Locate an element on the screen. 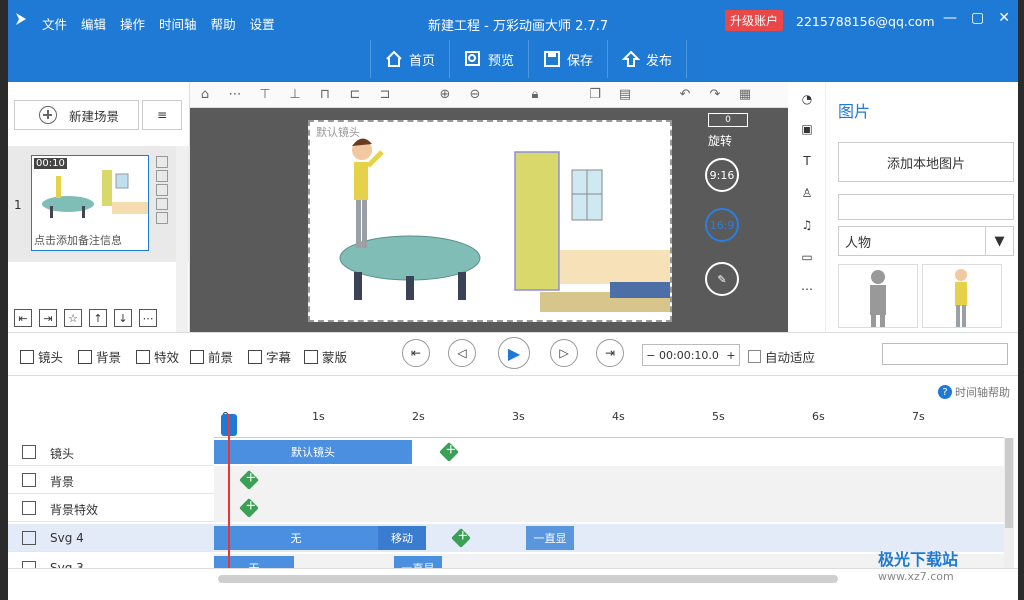  track-camera: 镜头 默认镜头 is located at coordinates (506, 452).